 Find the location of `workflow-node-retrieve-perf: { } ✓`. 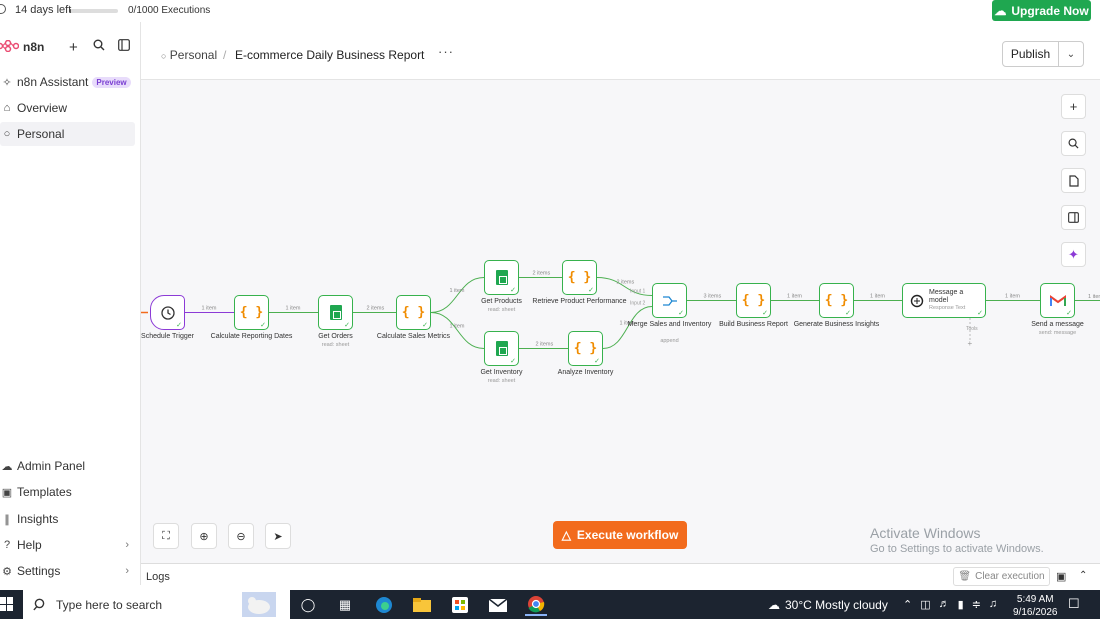

workflow-node-retrieve-perf: { } ✓ is located at coordinates (579, 277).